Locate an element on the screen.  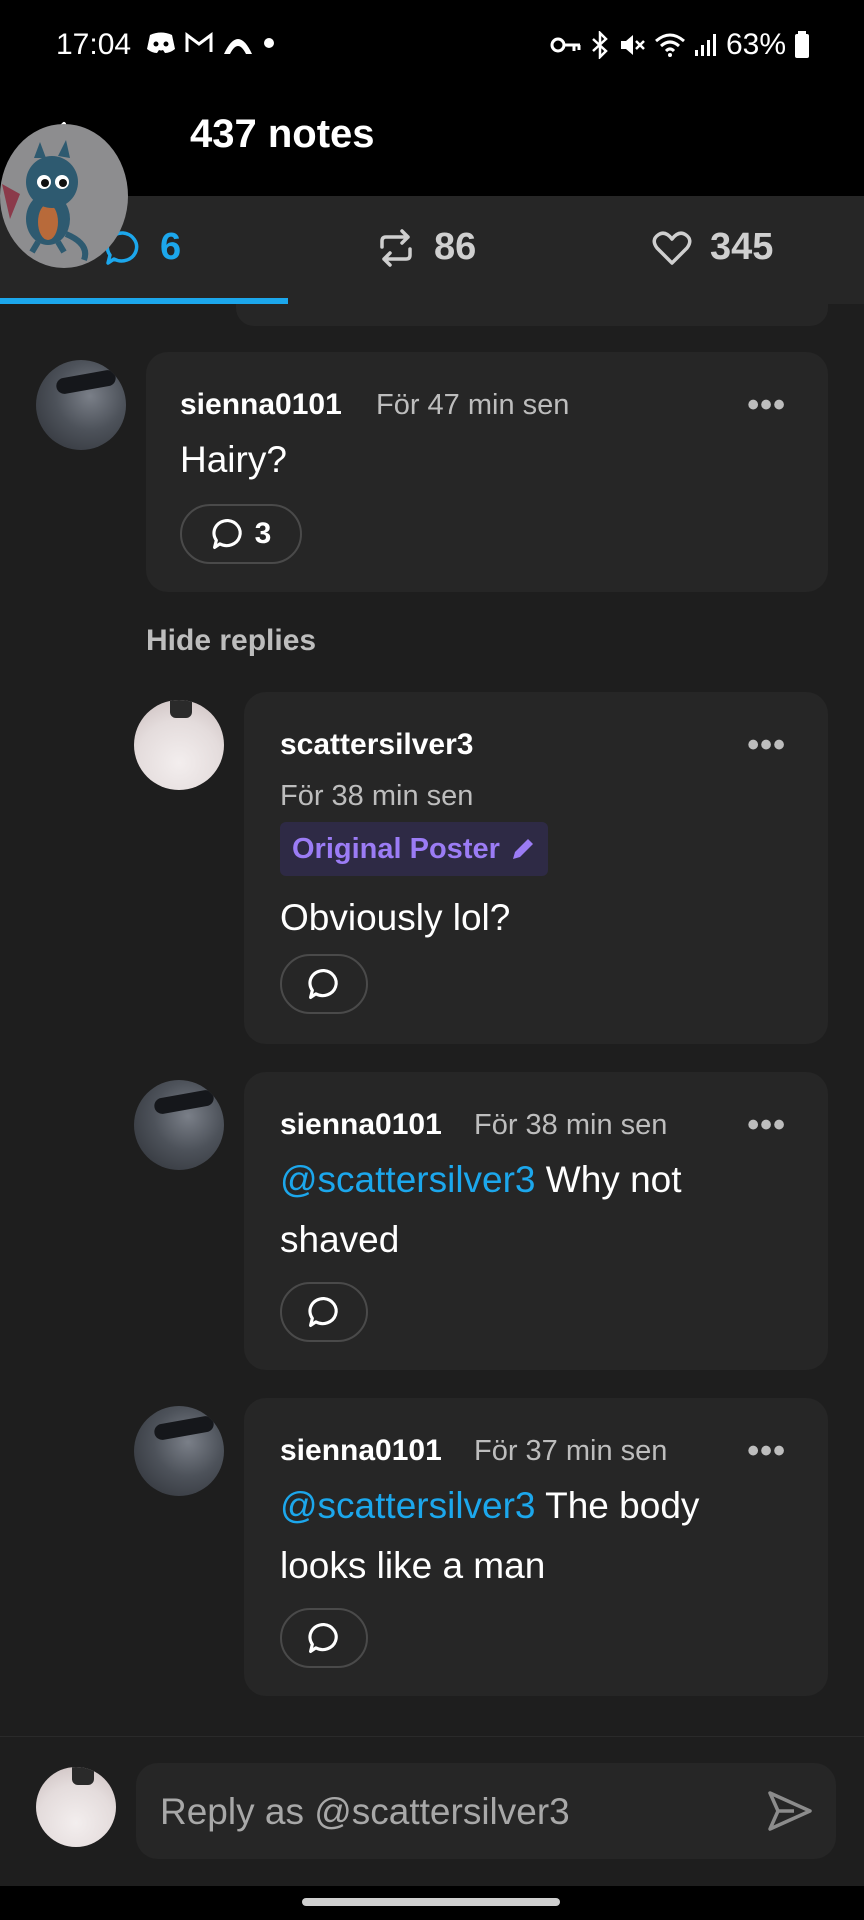
battery-icon is located at coordinates (802, 44).